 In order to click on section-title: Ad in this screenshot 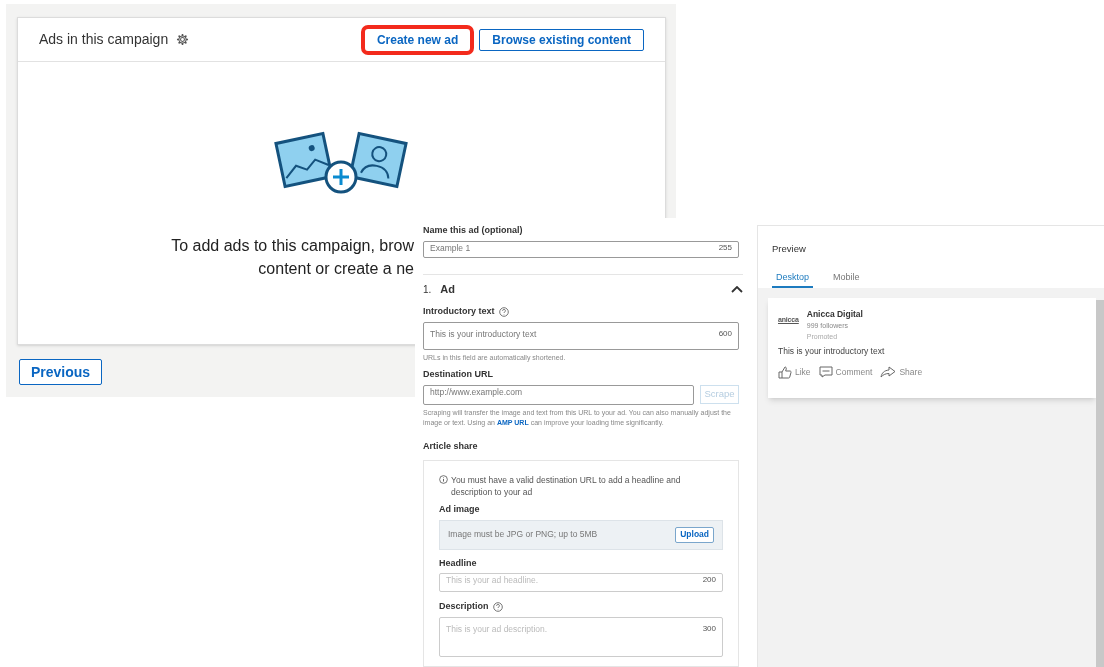, I will do `click(448, 290)`.